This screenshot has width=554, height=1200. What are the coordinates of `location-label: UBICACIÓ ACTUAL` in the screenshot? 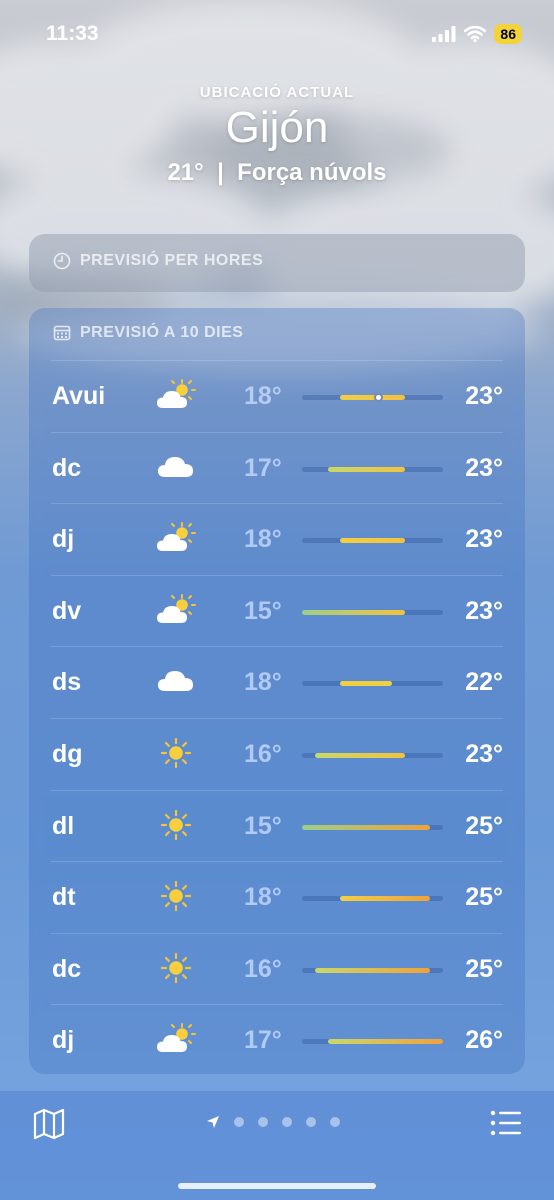 It's located at (277, 92).